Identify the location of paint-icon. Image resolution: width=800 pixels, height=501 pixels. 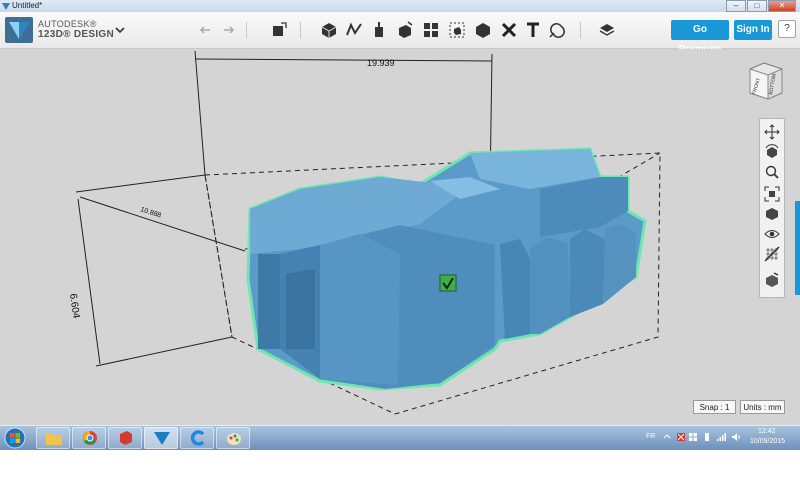
(234, 439).